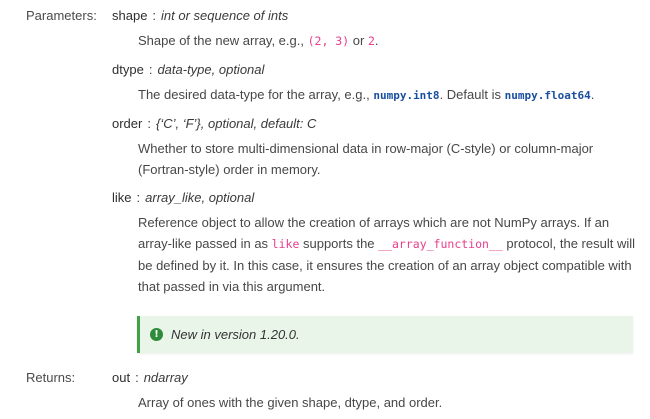  Describe the element at coordinates (406, 95) in the screenshot. I see `numpy-int8-link: numpy.int8` at that location.